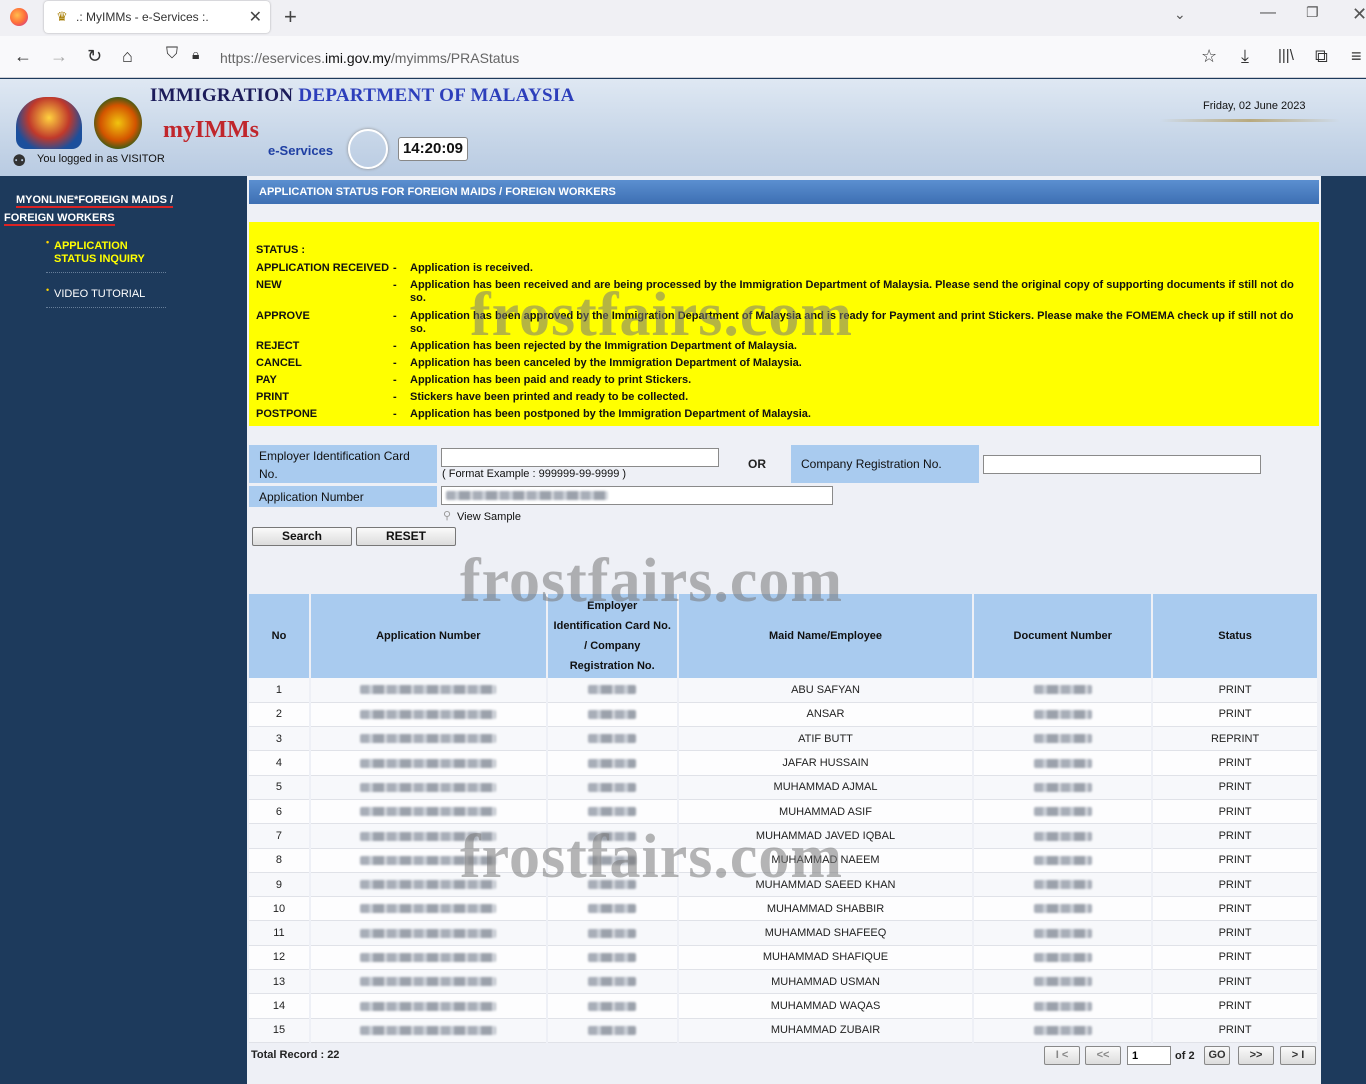 This screenshot has height=1084, width=1366. Describe the element at coordinates (280, 763) in the screenshot. I see `cell-no: 4` at that location.